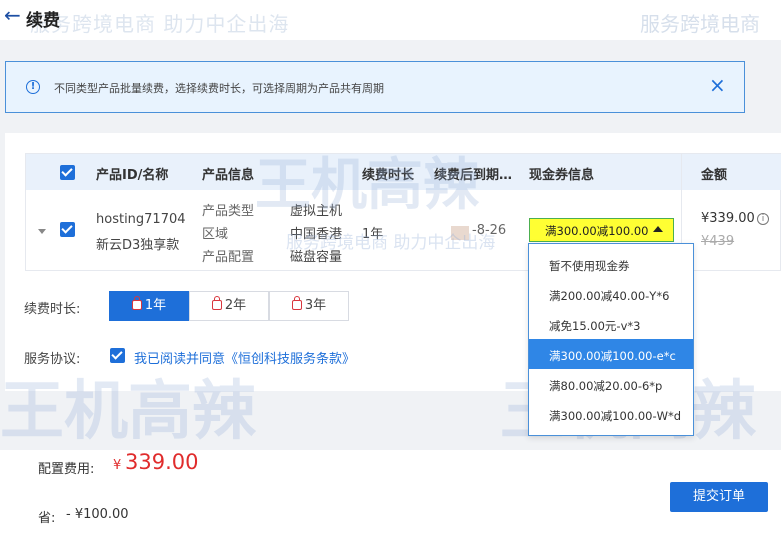 The image size is (781, 543). Describe the element at coordinates (43, 21) in the screenshot. I see `page-title: 续费` at that location.